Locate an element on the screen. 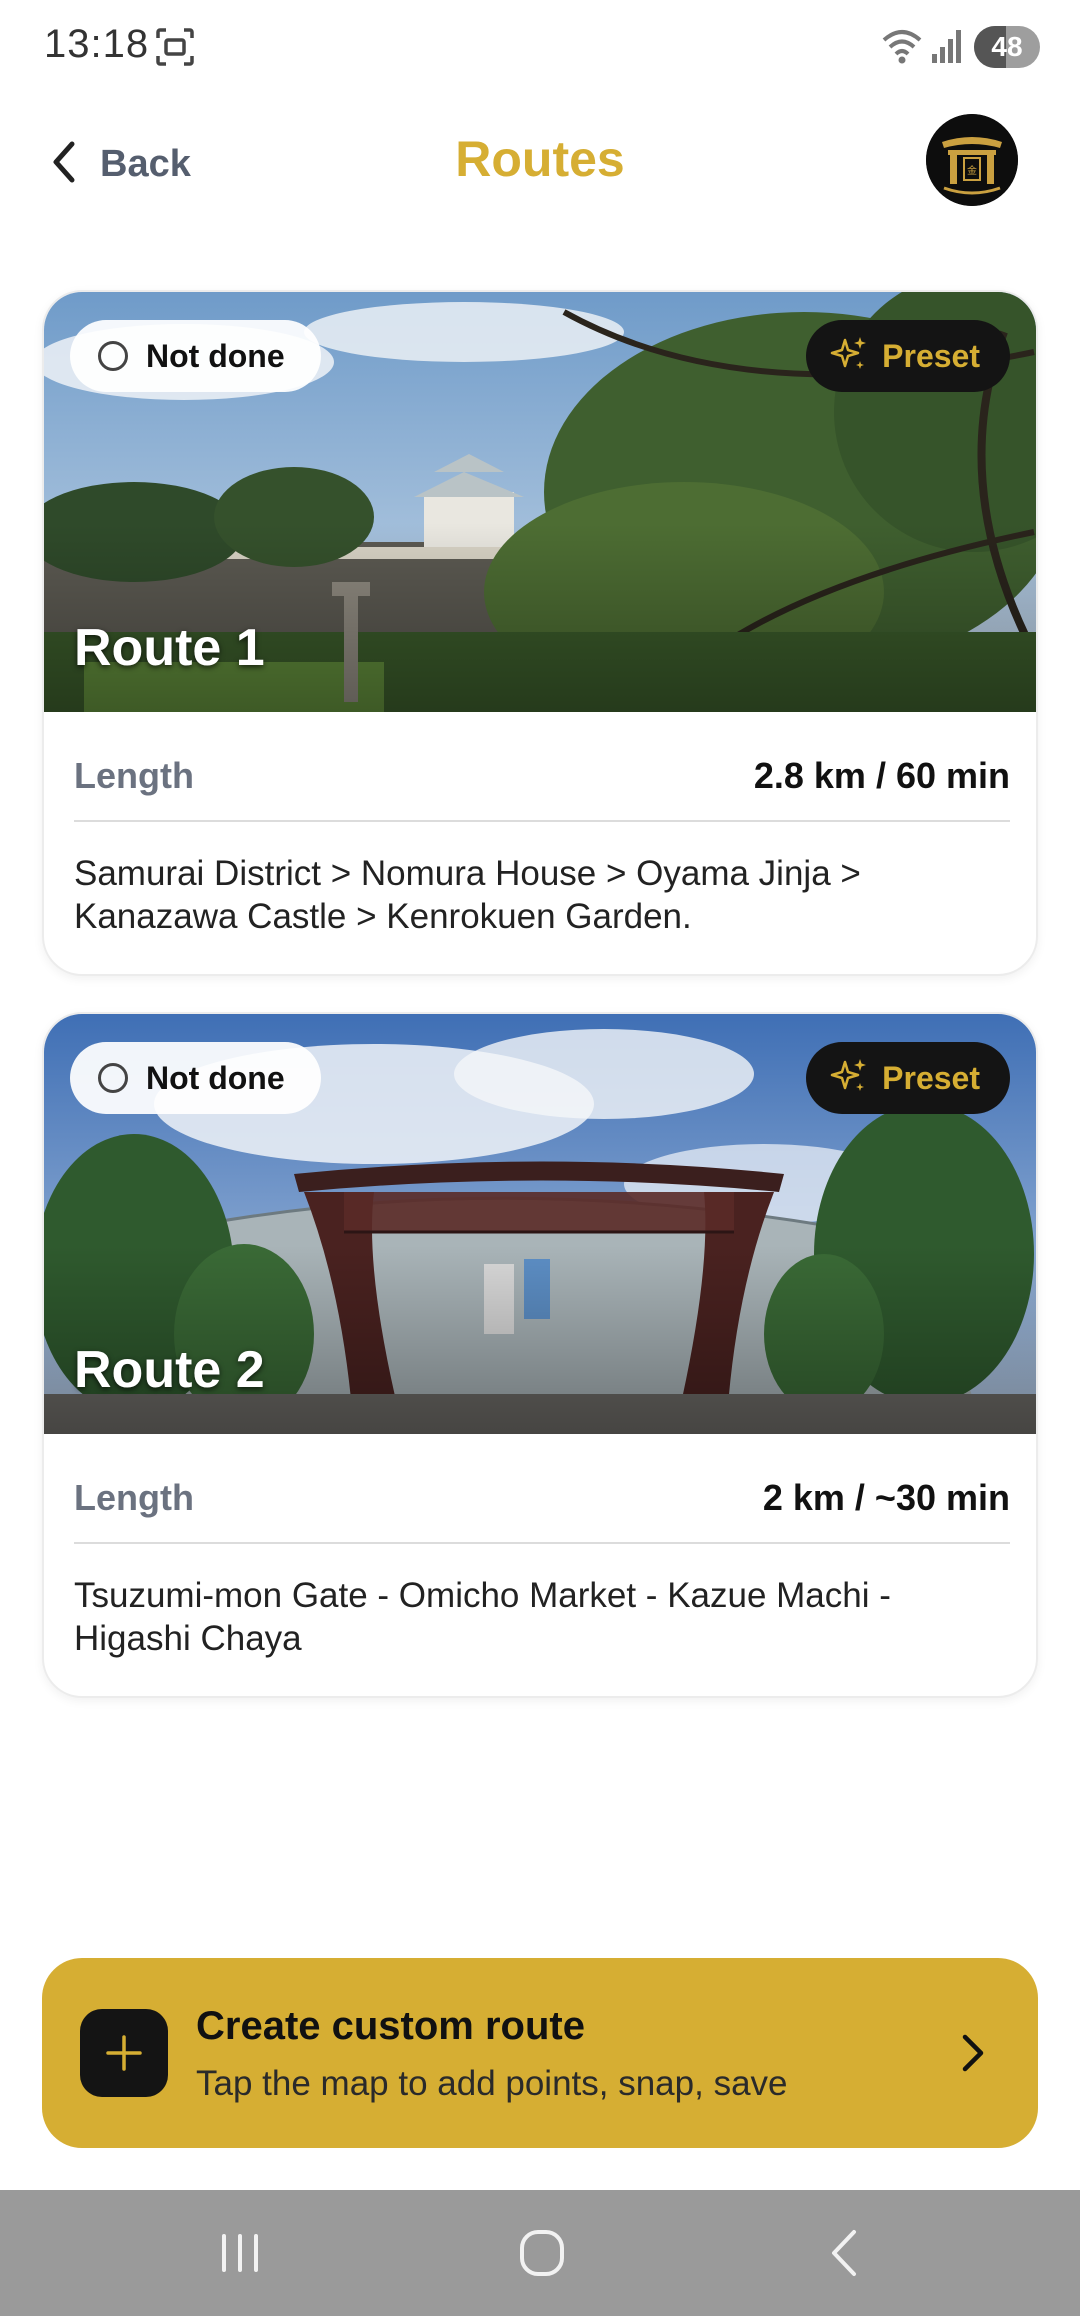  avatar: 金 is located at coordinates (972, 160).